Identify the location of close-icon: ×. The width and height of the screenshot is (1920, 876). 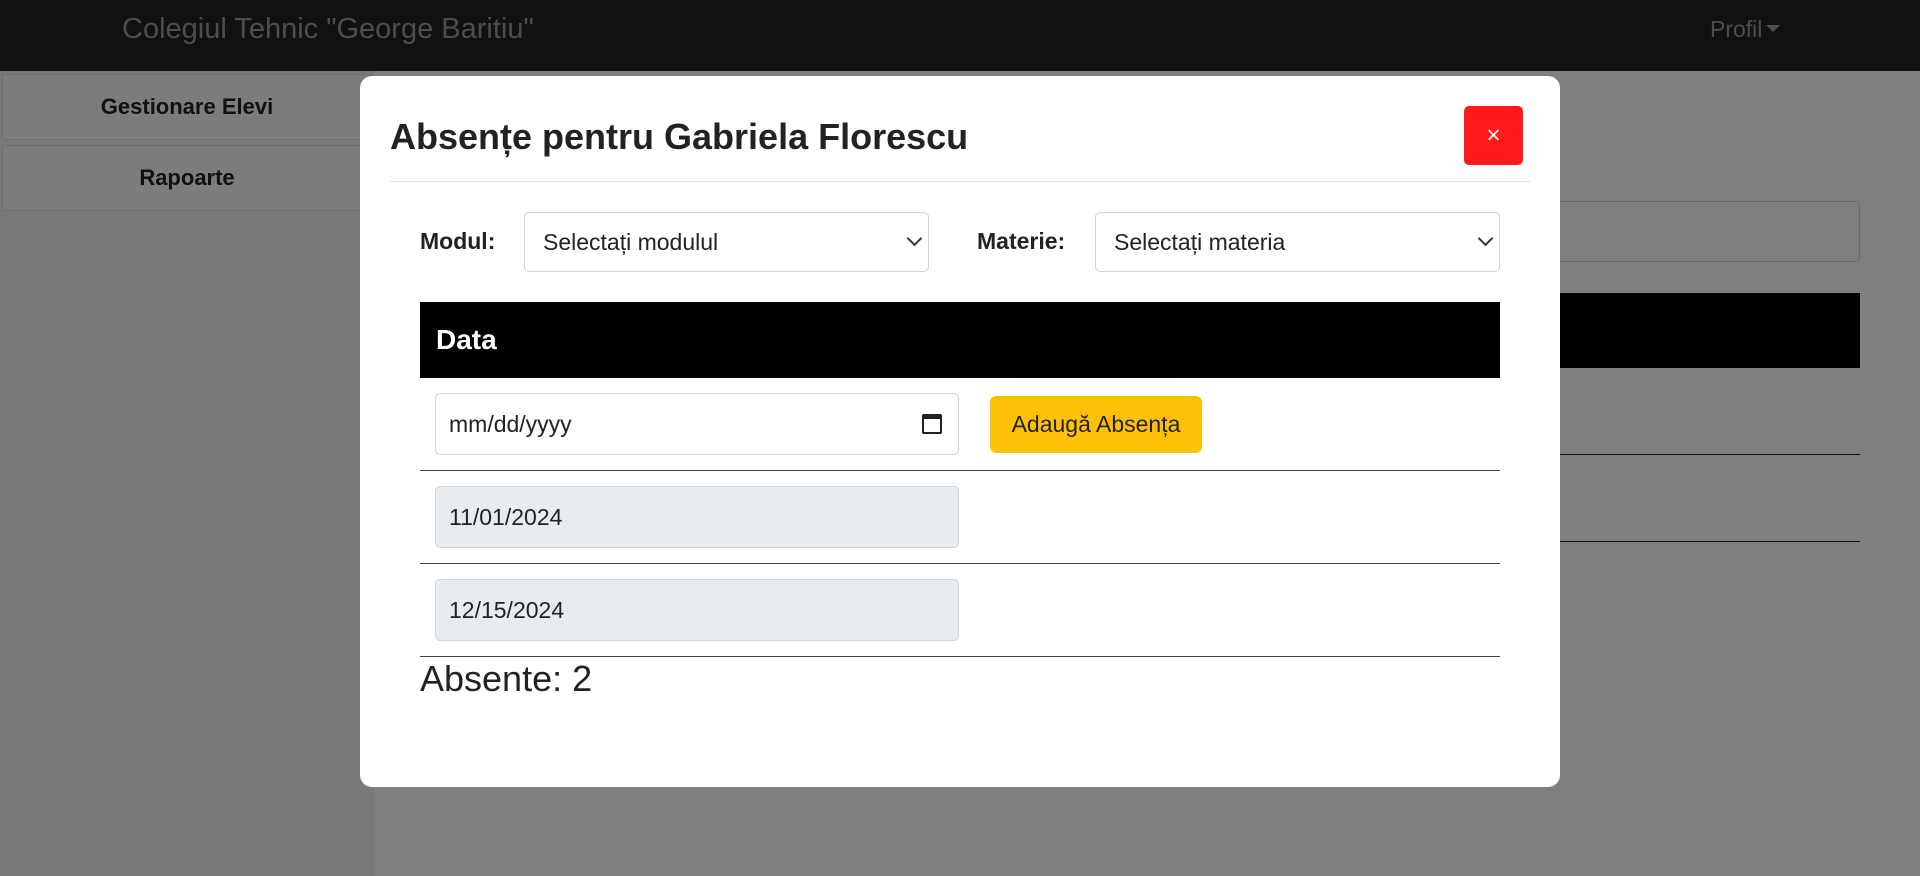
(1493, 135).